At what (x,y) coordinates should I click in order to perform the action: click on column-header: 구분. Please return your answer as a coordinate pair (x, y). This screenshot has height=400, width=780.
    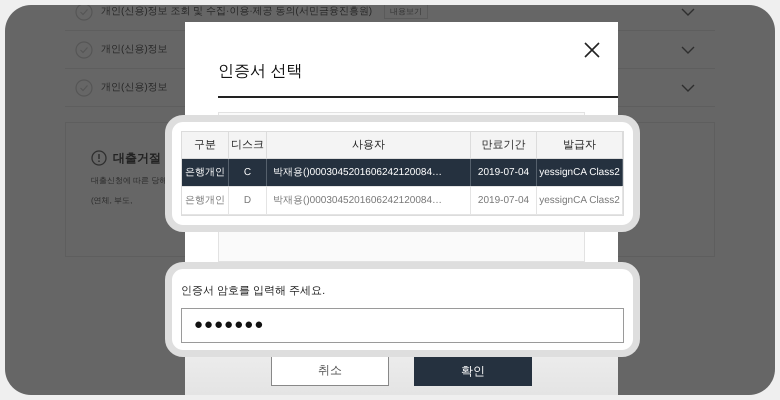
    Looking at the image, I should click on (205, 145).